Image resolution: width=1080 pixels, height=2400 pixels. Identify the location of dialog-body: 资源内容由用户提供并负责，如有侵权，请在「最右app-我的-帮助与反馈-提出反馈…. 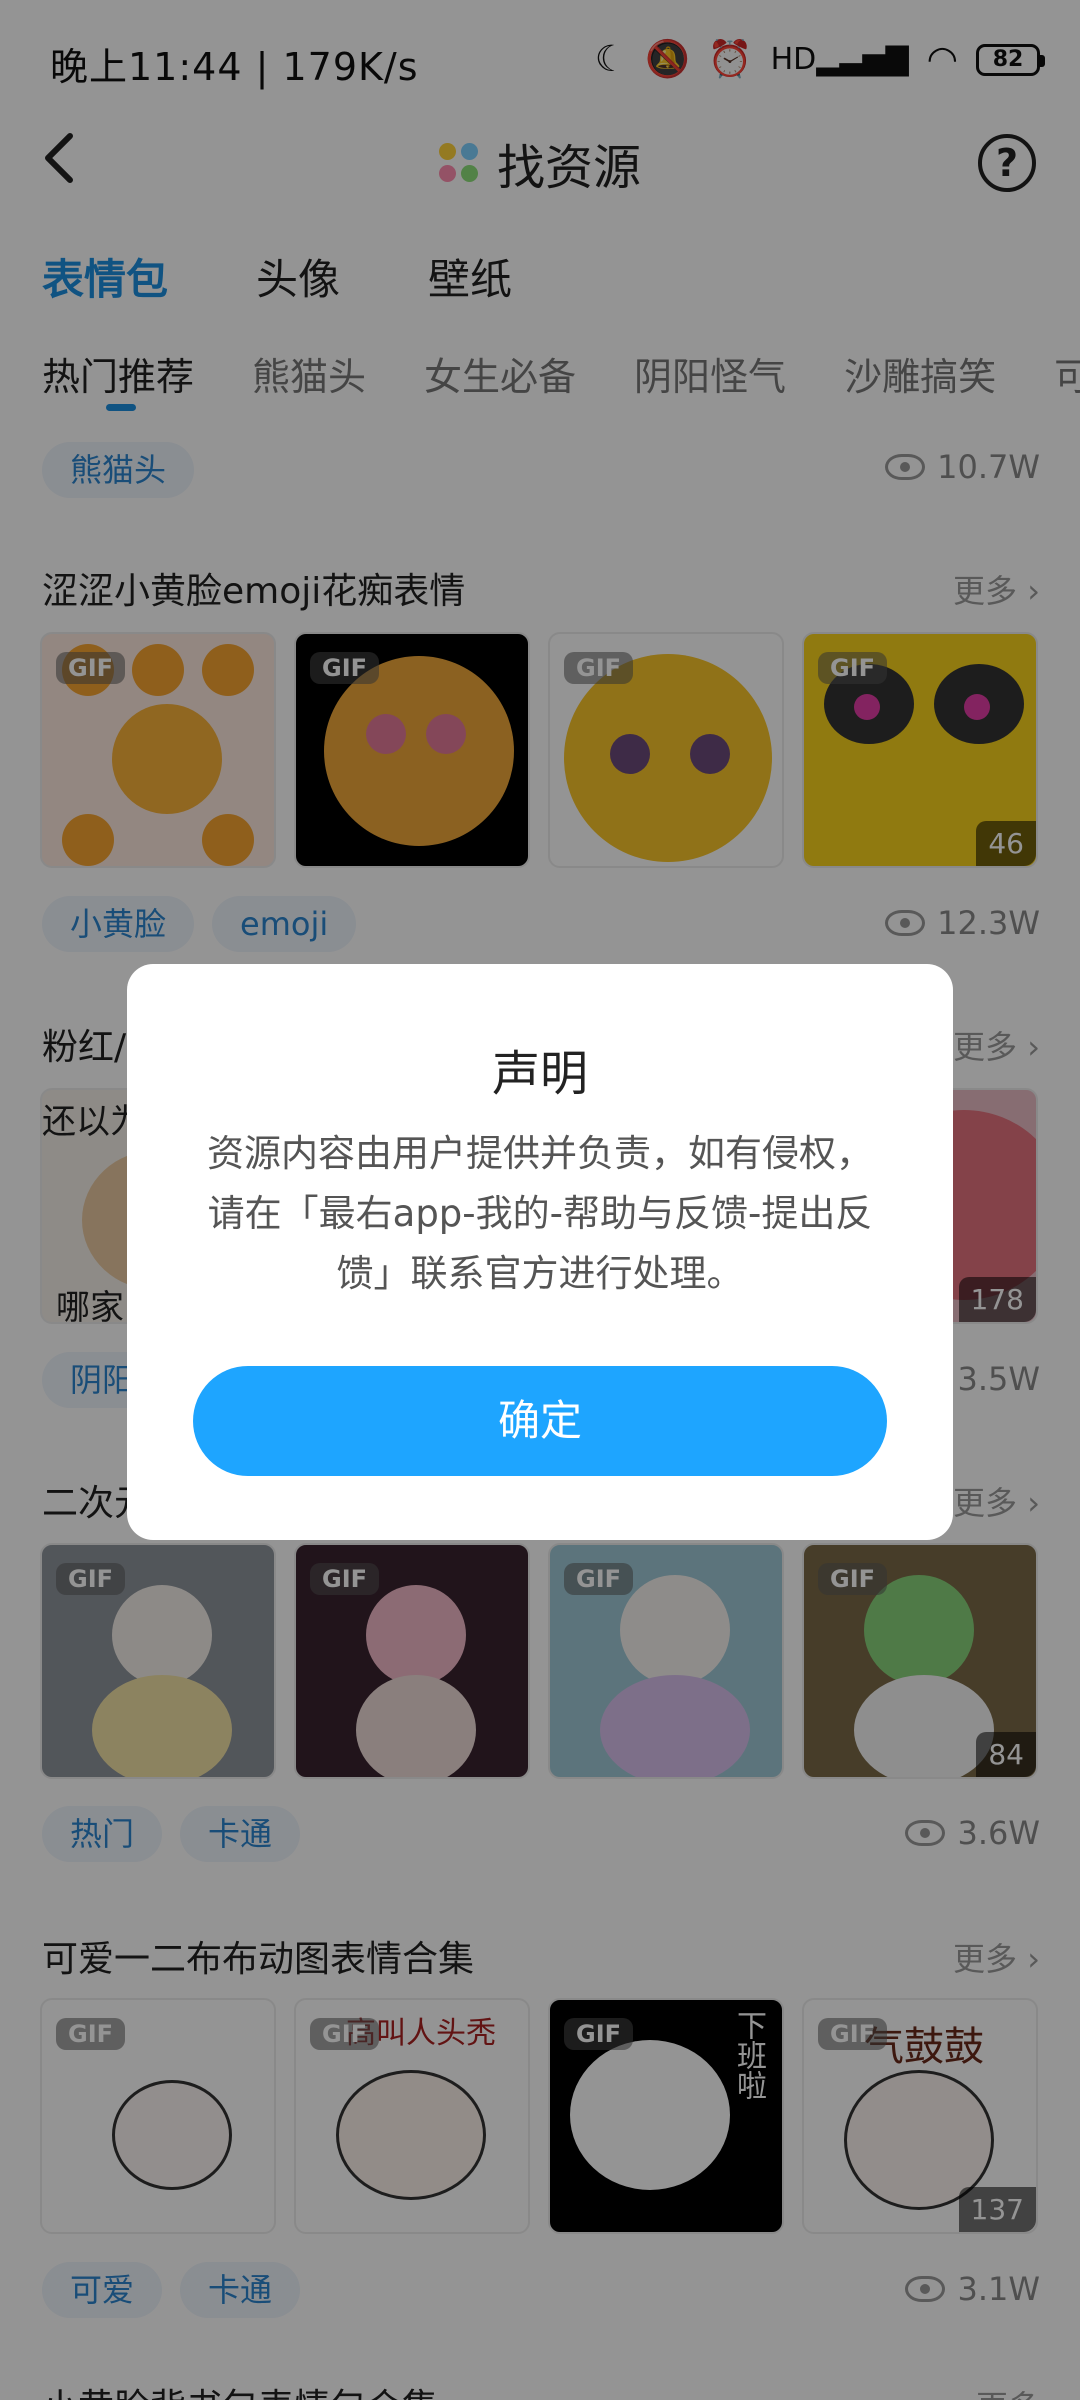
(540, 1213).